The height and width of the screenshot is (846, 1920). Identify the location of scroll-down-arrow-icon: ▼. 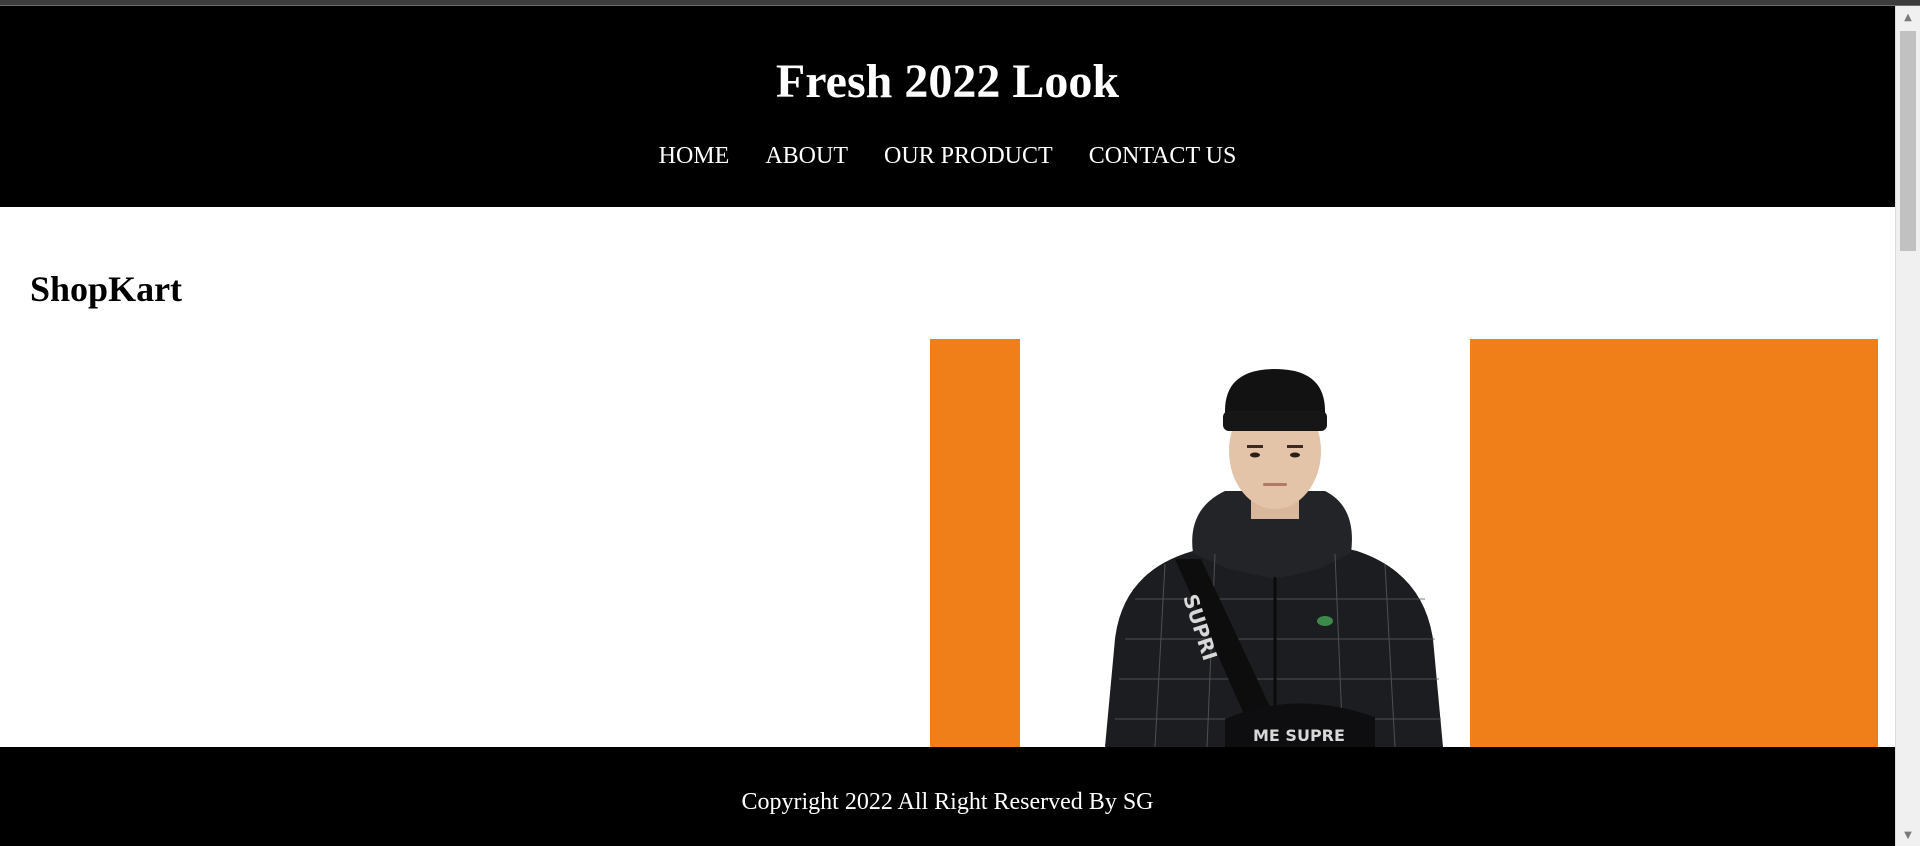
(1908, 836).